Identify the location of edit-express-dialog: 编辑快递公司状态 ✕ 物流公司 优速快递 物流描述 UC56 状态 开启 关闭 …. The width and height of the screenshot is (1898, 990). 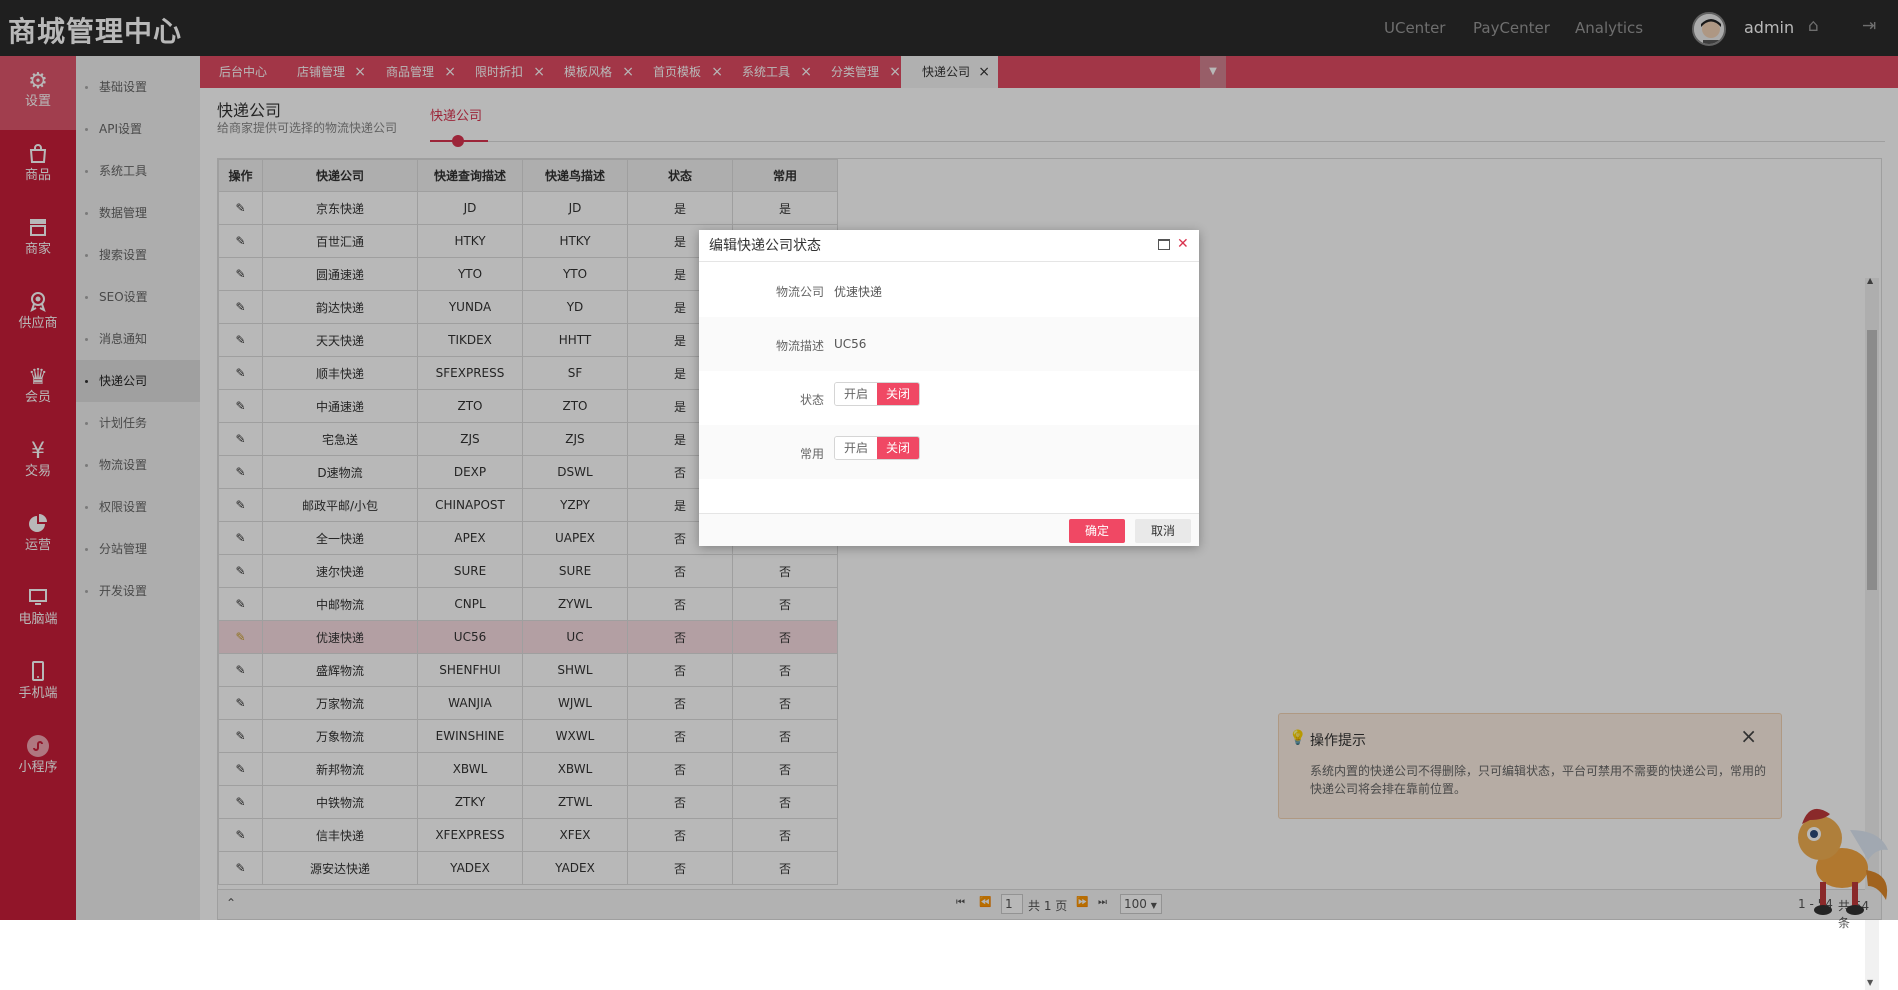
(949, 388).